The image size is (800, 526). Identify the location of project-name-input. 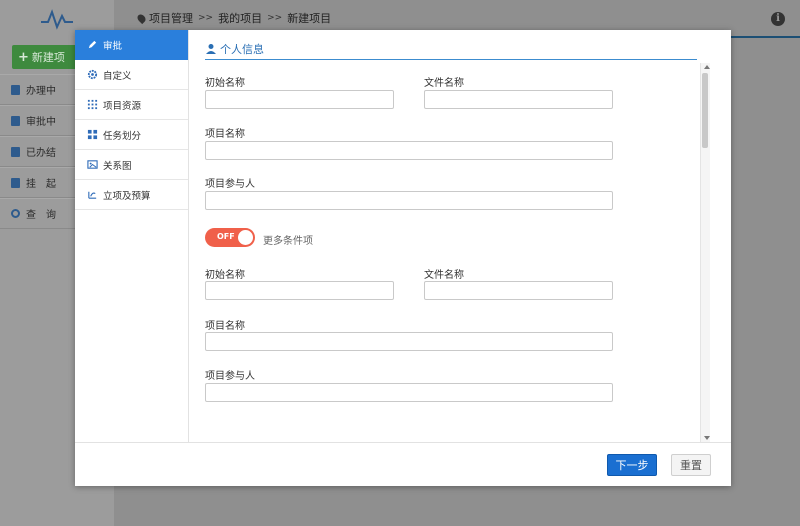
(409, 150).